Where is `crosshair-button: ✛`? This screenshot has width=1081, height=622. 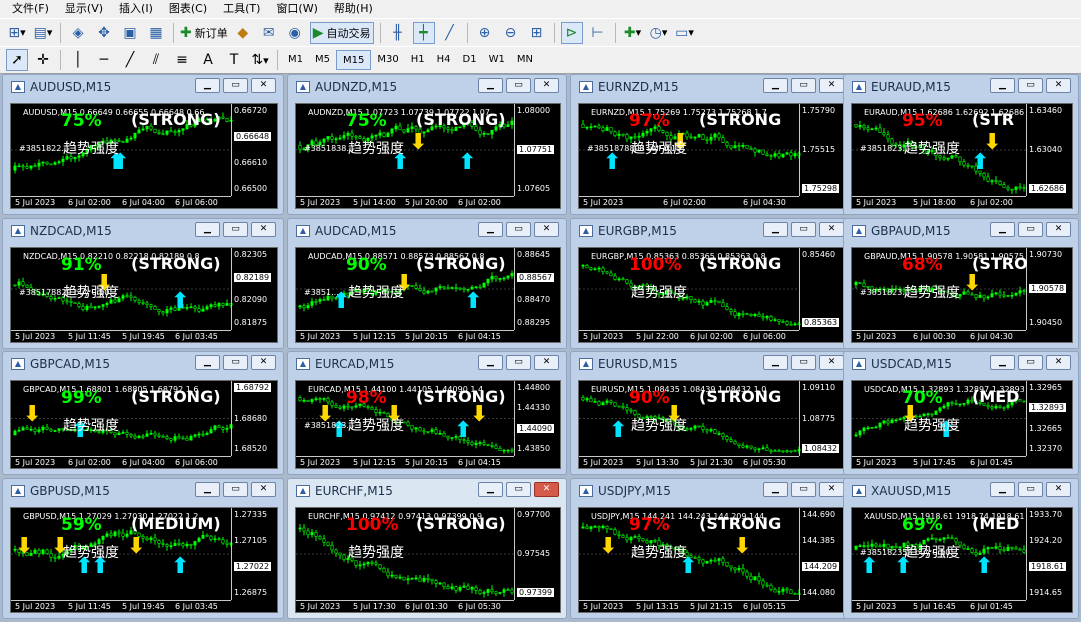 crosshair-button: ✛ is located at coordinates (43, 60).